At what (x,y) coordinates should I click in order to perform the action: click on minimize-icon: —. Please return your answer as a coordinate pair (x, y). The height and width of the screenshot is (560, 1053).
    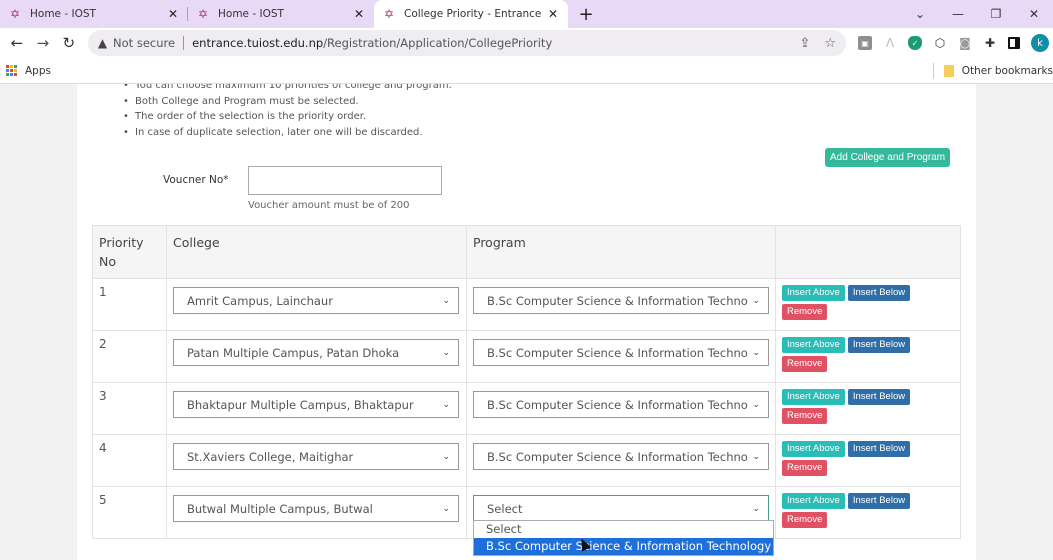
    Looking at the image, I should click on (958, 14).